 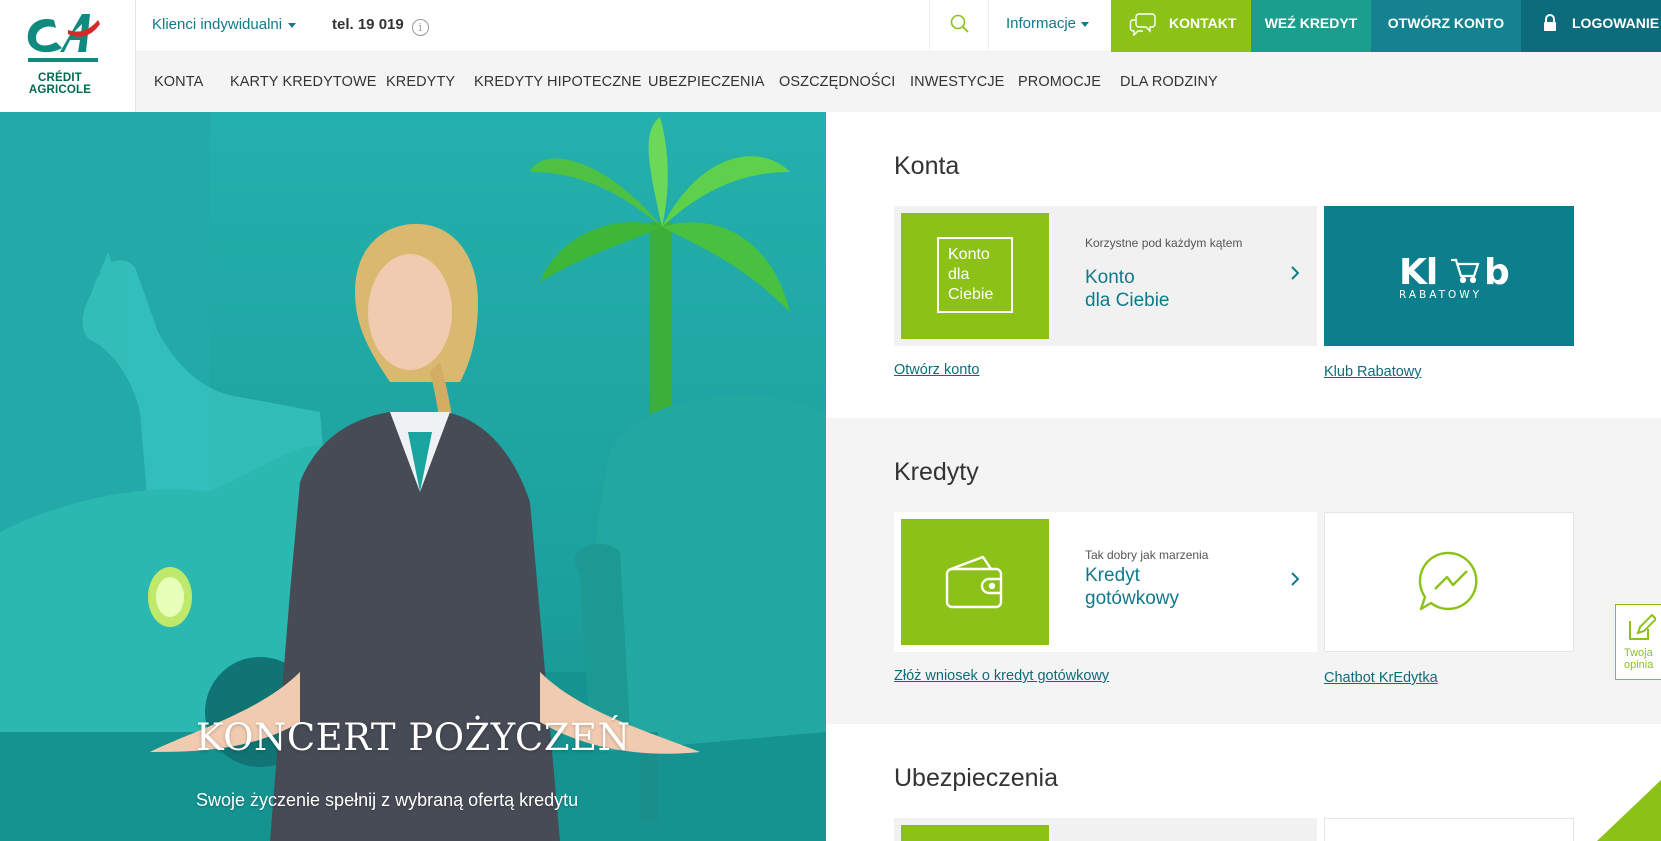 I want to click on kredyt-gotowkowy-tile, so click(x=975, y=582).